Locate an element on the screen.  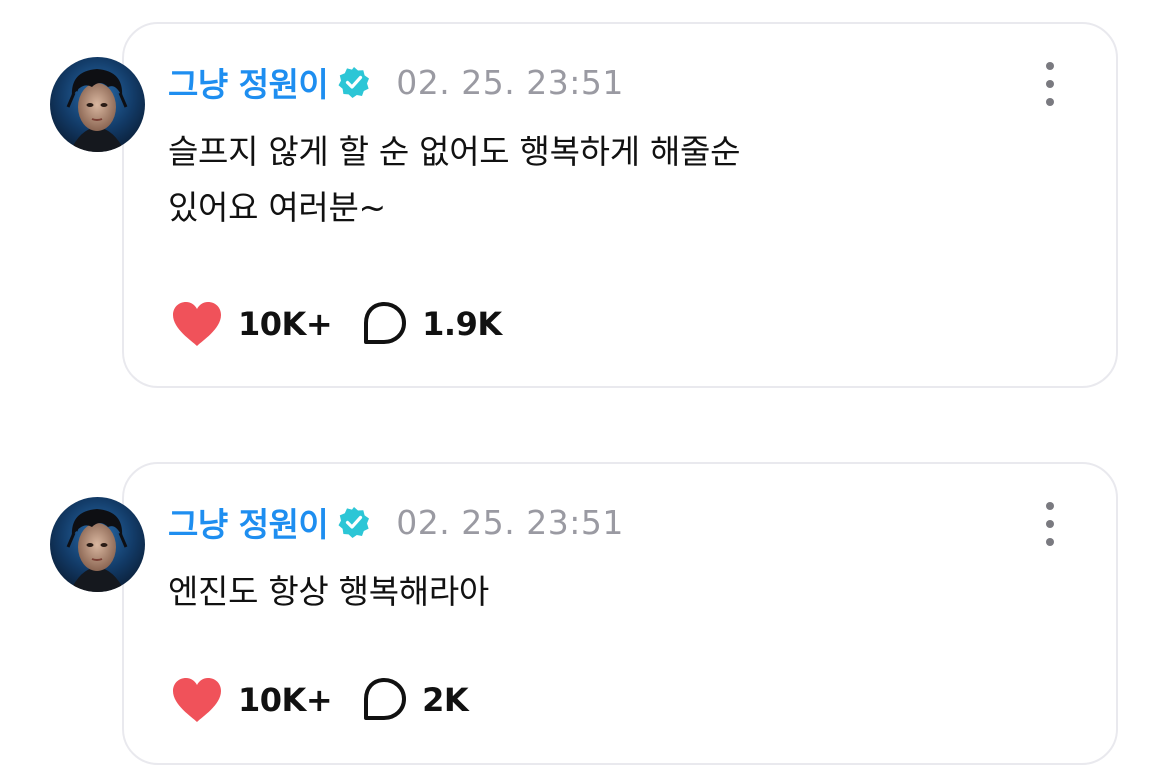
comment-button: 1.9K is located at coordinates (431, 324).